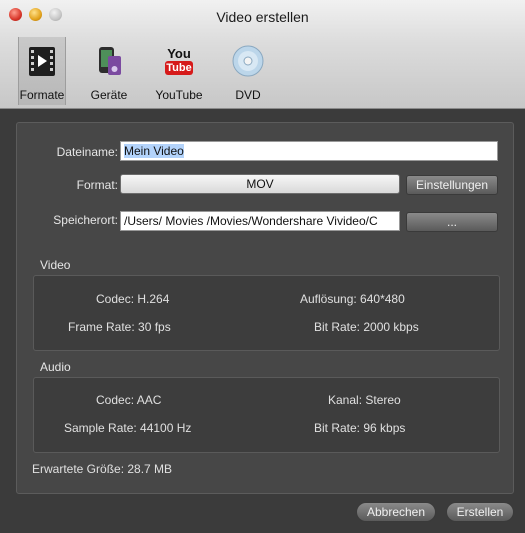 This screenshot has height=533, width=525. I want to click on create-button: Erstellen, so click(480, 512).